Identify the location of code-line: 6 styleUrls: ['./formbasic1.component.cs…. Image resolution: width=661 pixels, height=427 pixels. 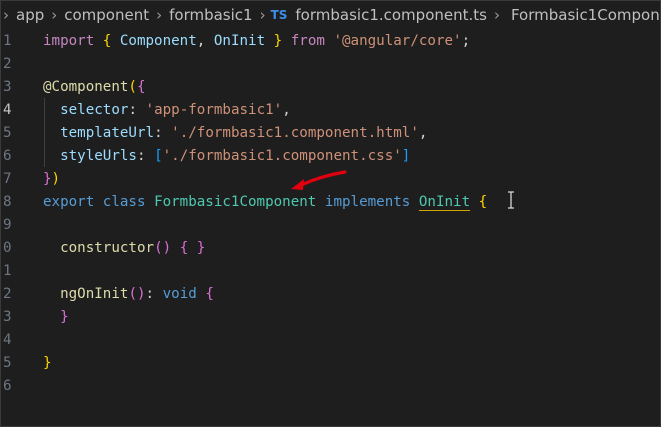
(330, 156).